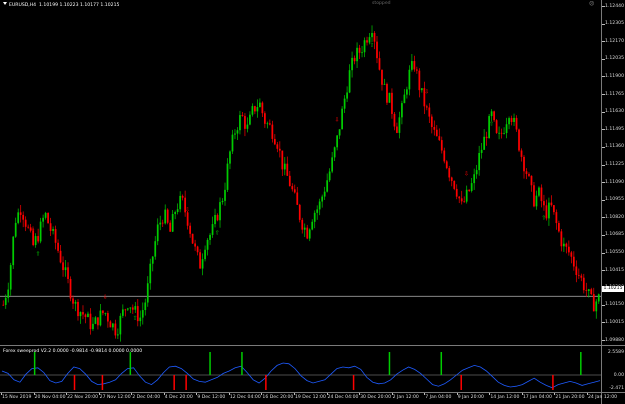  What do you see at coordinates (614, 24) in the screenshot?
I see `price-label: 1.12305` at bounding box center [614, 24].